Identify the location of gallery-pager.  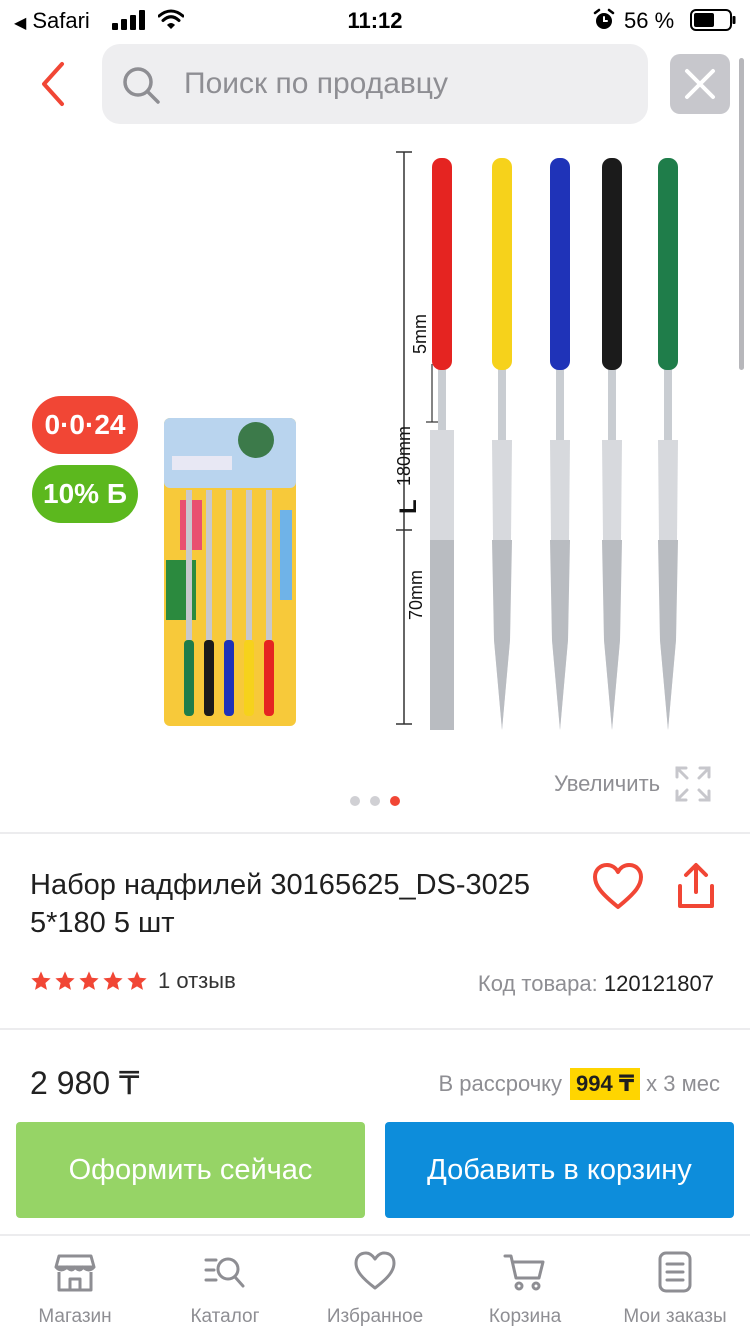
(375, 801).